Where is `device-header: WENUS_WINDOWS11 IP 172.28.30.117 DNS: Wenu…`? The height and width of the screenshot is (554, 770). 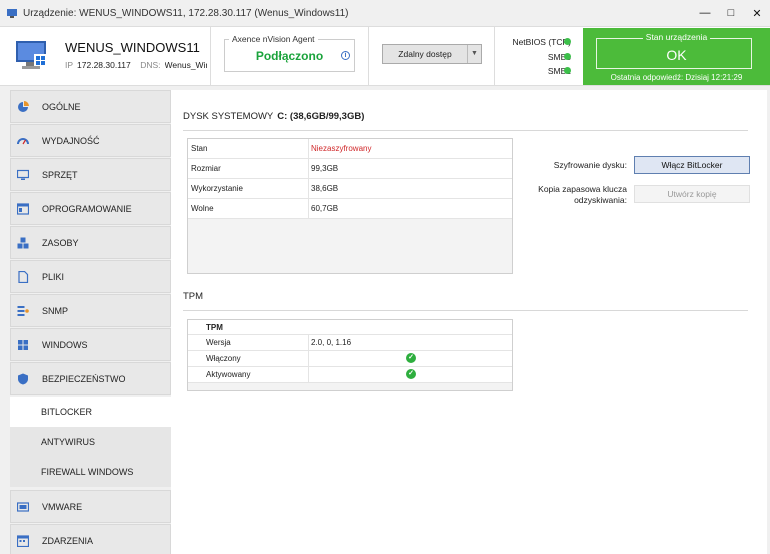
device-header: WENUS_WINDOWS11 IP 172.28.30.117 DNS: Wenu… is located at coordinates (385, 56).